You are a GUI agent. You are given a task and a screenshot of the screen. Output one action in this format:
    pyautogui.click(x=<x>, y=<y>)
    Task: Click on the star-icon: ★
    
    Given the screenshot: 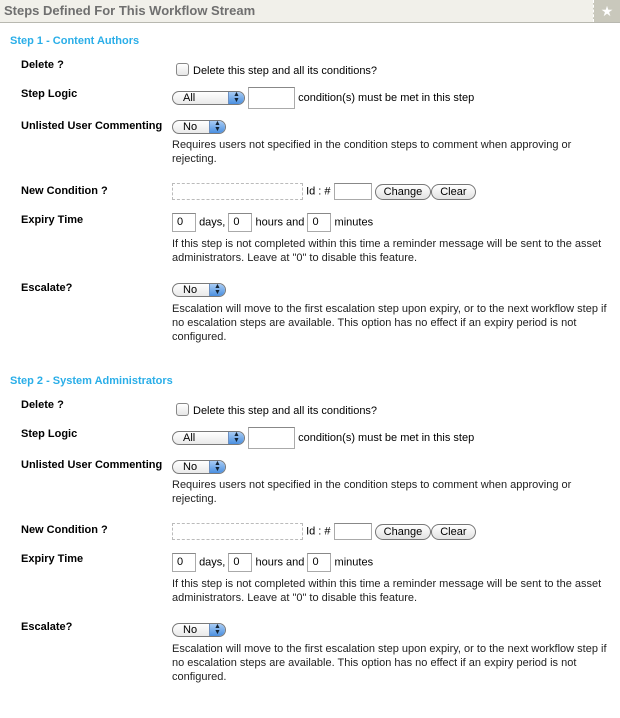 What is the action you would take?
    pyautogui.click(x=606, y=11)
    